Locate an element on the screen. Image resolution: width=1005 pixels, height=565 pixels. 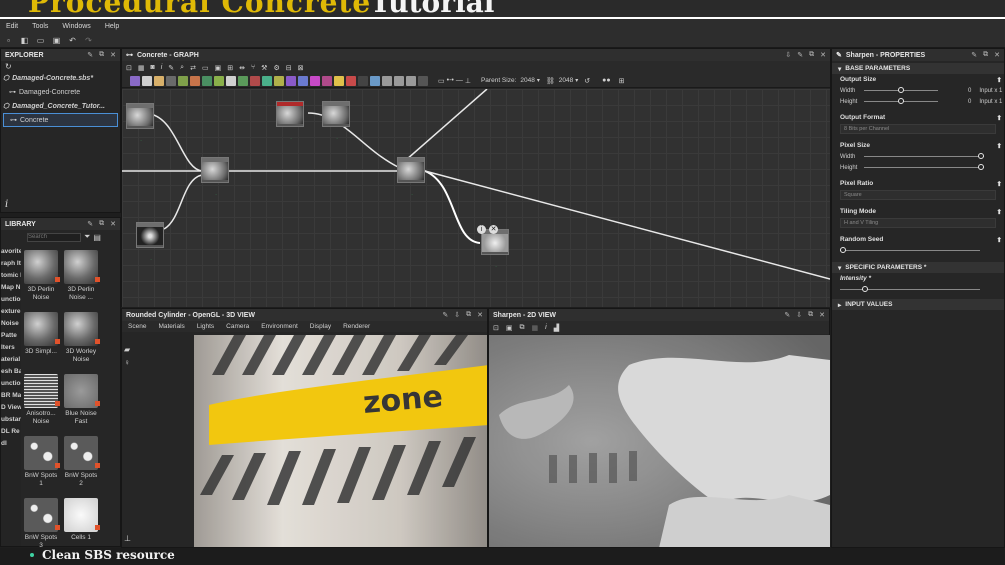
copy-icon: ⧉ is located at coordinates (522, 328).